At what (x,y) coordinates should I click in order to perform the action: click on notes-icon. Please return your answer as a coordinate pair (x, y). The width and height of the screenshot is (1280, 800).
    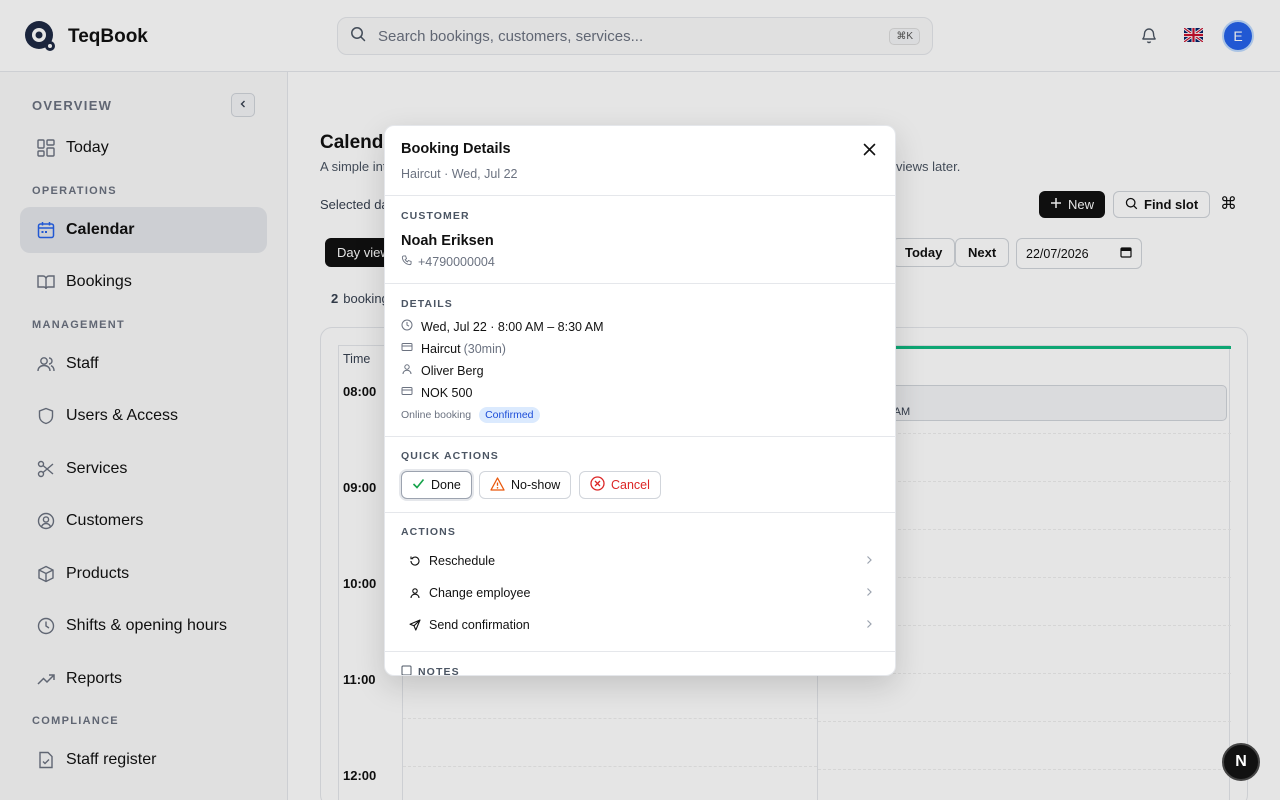
    Looking at the image, I should click on (406, 670).